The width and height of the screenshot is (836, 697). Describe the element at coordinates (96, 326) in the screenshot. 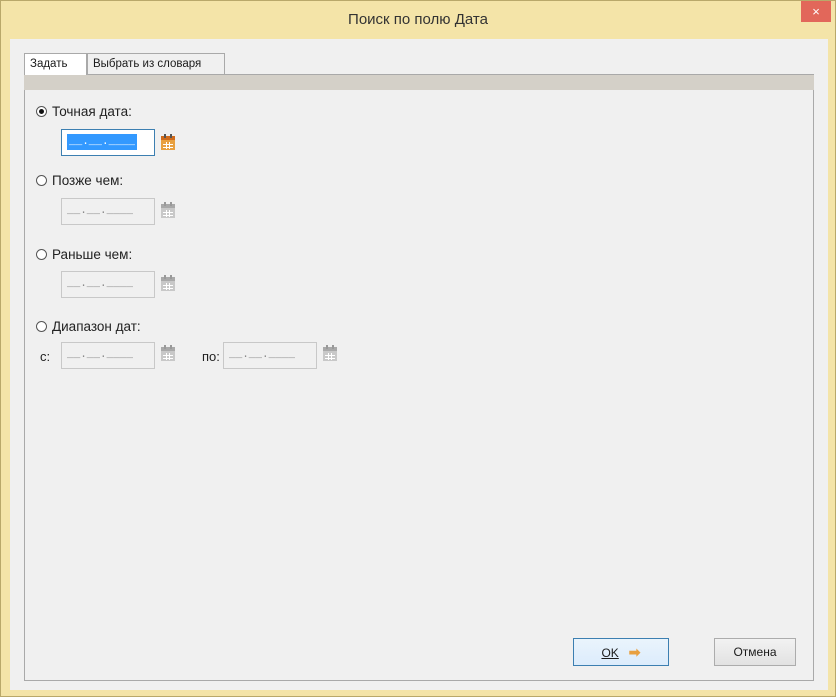

I see `date-range-label: Диапазон дат:` at that location.